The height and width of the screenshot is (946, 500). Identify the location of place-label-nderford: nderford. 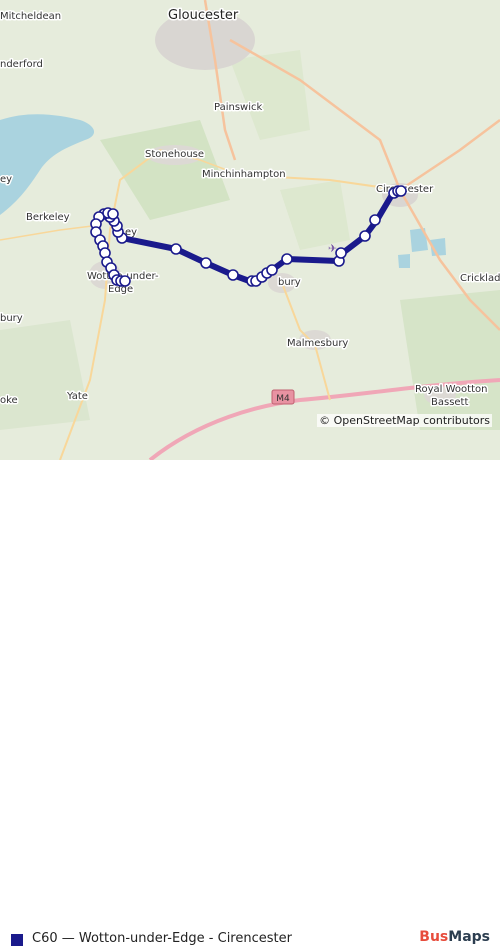
(21, 64).